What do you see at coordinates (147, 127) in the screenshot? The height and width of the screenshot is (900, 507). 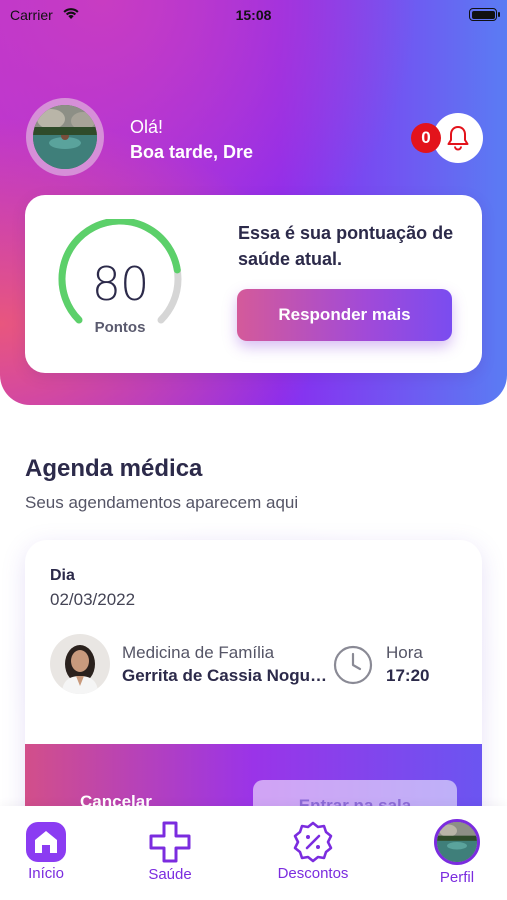 I see `greeting: Olá!` at bounding box center [147, 127].